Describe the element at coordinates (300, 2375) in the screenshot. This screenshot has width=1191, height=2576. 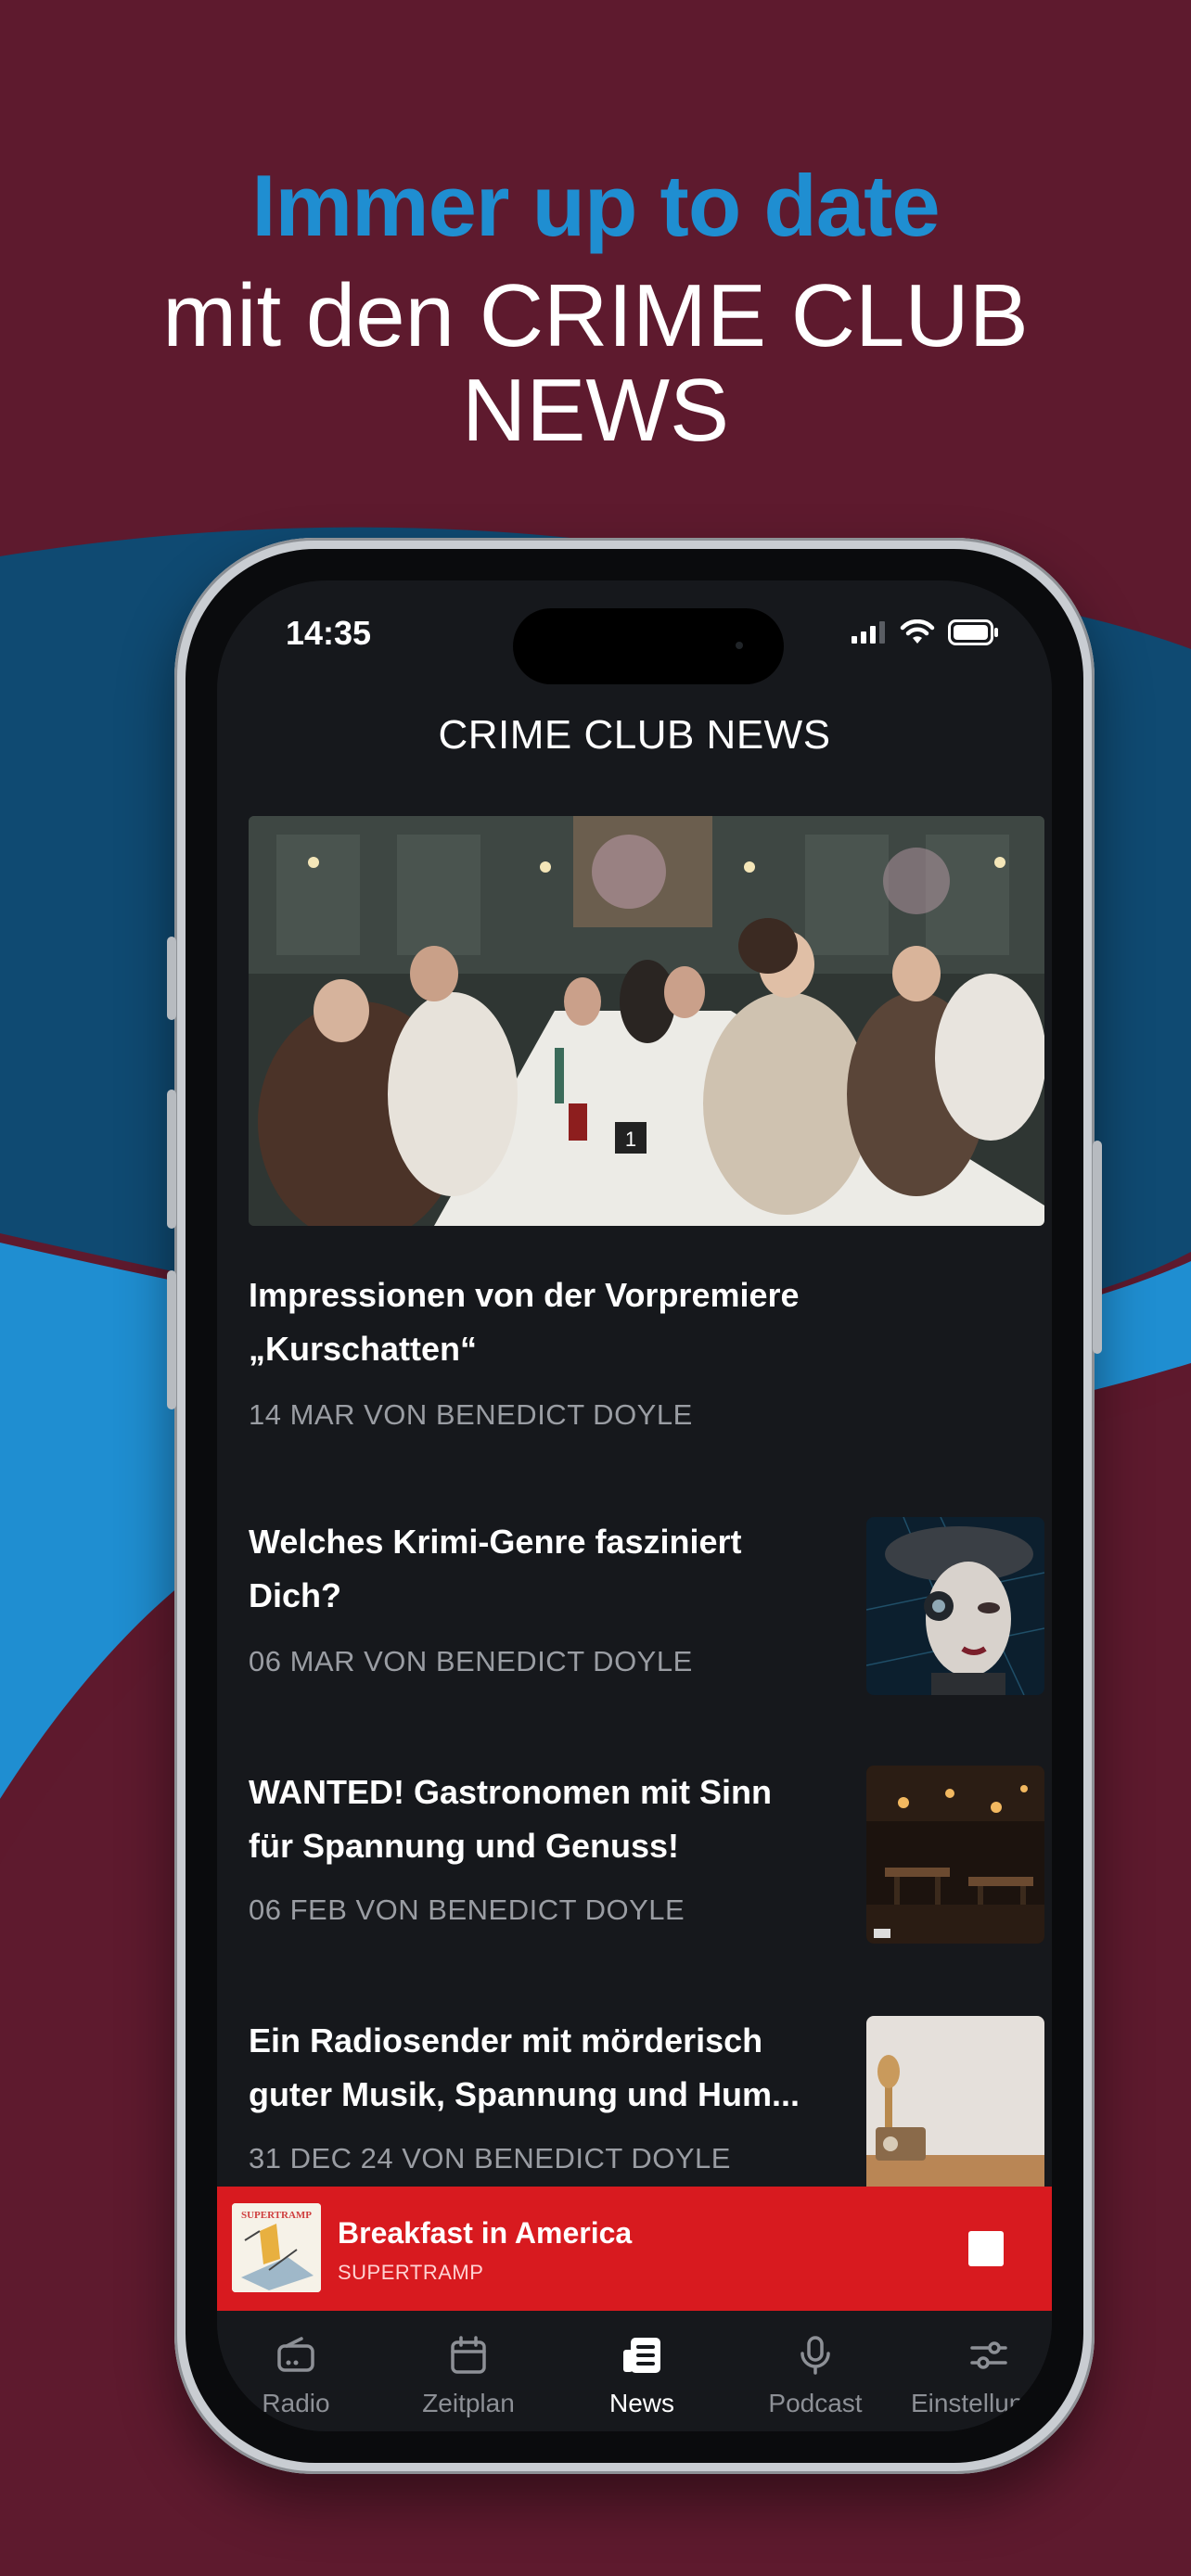
I see `tab-radio: Radio` at that location.